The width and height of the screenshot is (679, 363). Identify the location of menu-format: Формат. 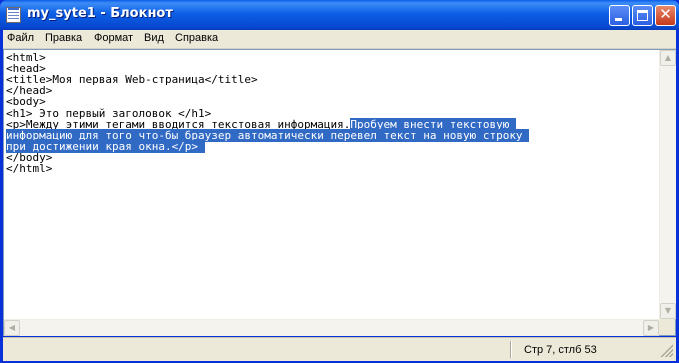
(113, 38).